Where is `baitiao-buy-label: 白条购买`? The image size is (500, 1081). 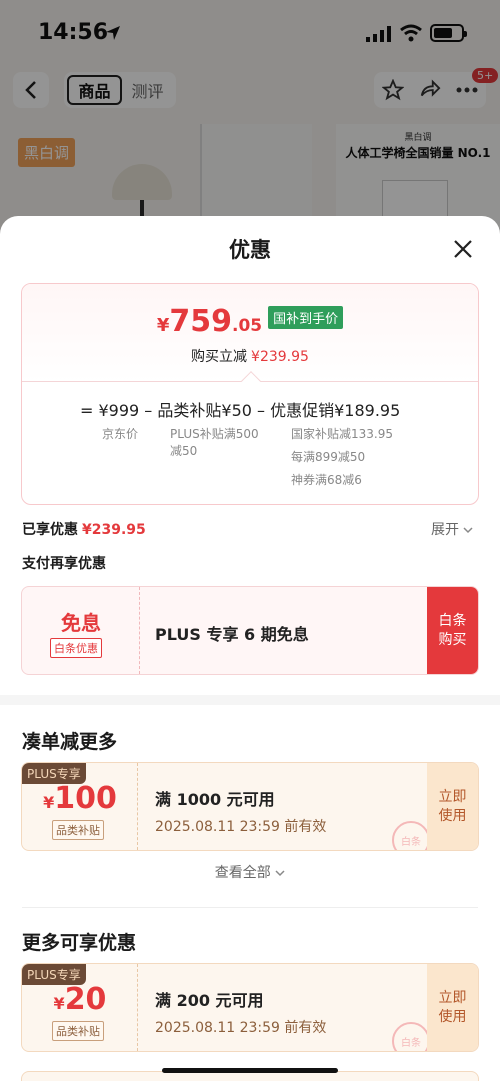
baitiao-buy-label: 白条购买 is located at coordinates (452, 630).